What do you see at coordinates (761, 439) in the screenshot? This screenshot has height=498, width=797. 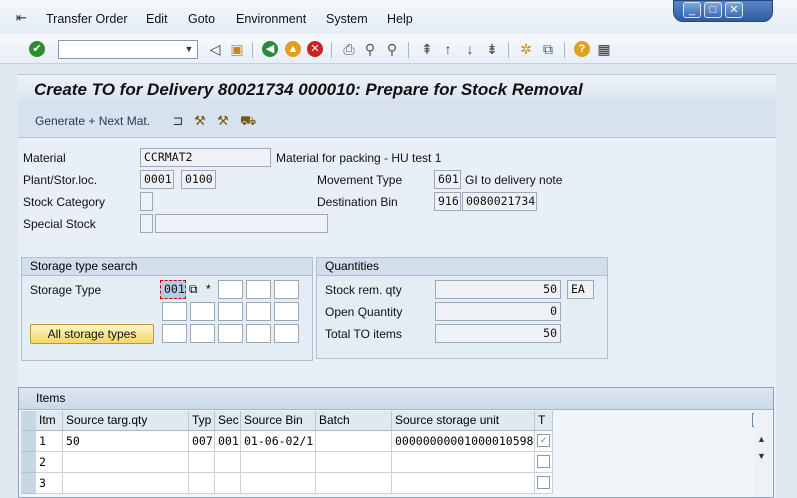 I see `scroll-up-icon: ▲` at bounding box center [761, 439].